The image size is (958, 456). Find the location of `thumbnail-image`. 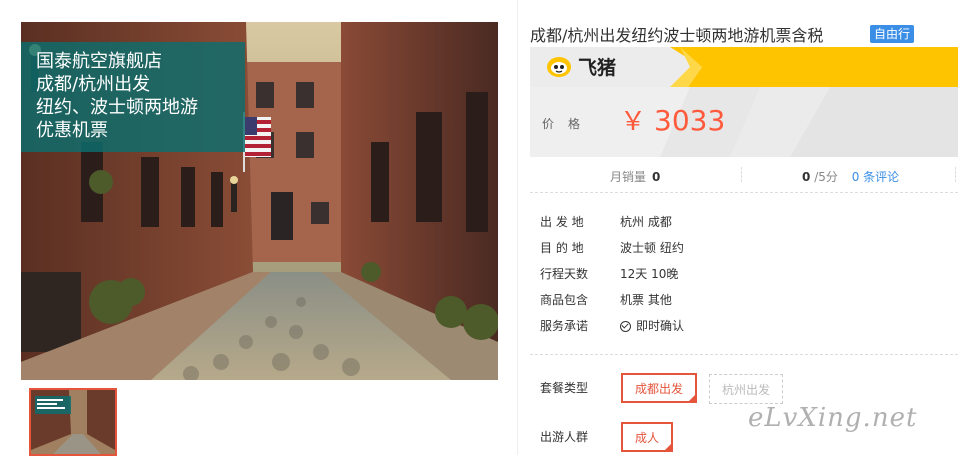

thumbnail-image is located at coordinates (73, 422).